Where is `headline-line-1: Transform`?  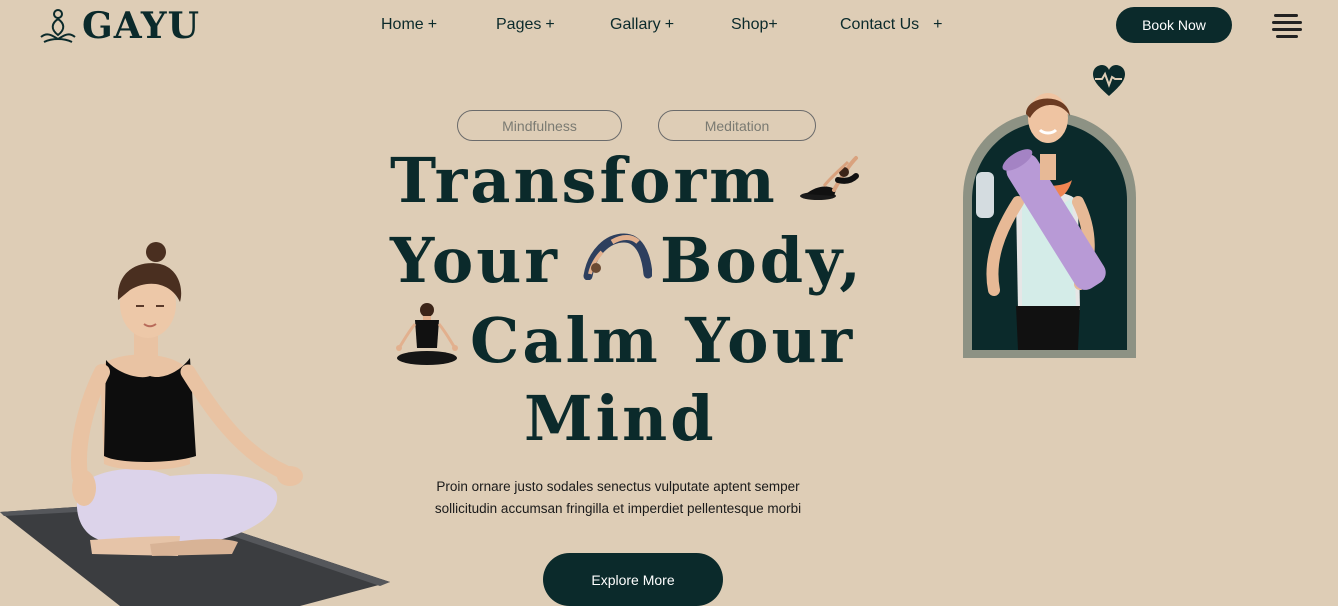 headline-line-1: Transform is located at coordinates (584, 180).